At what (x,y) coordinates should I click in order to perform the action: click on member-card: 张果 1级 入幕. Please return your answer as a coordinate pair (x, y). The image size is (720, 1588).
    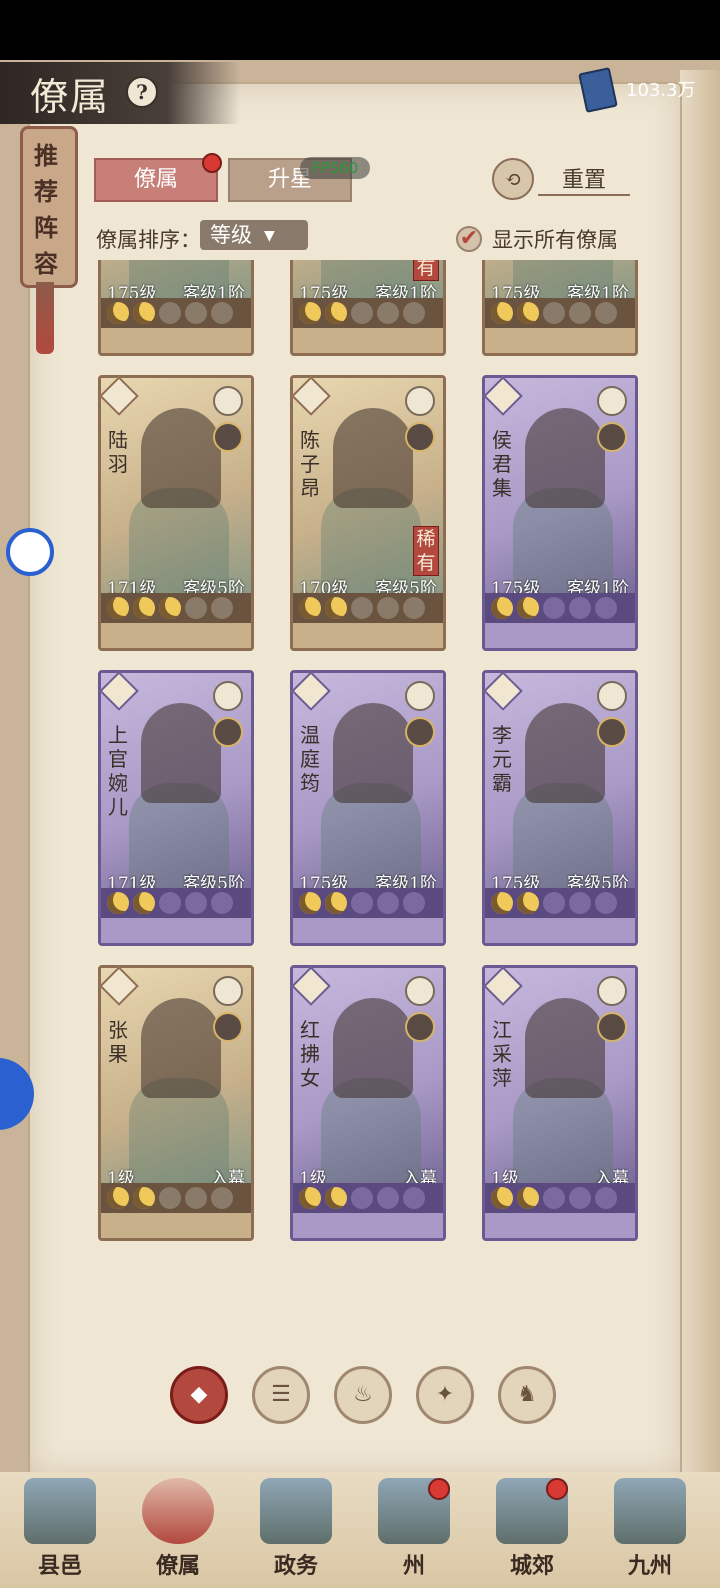
    Looking at the image, I should click on (176, 1103).